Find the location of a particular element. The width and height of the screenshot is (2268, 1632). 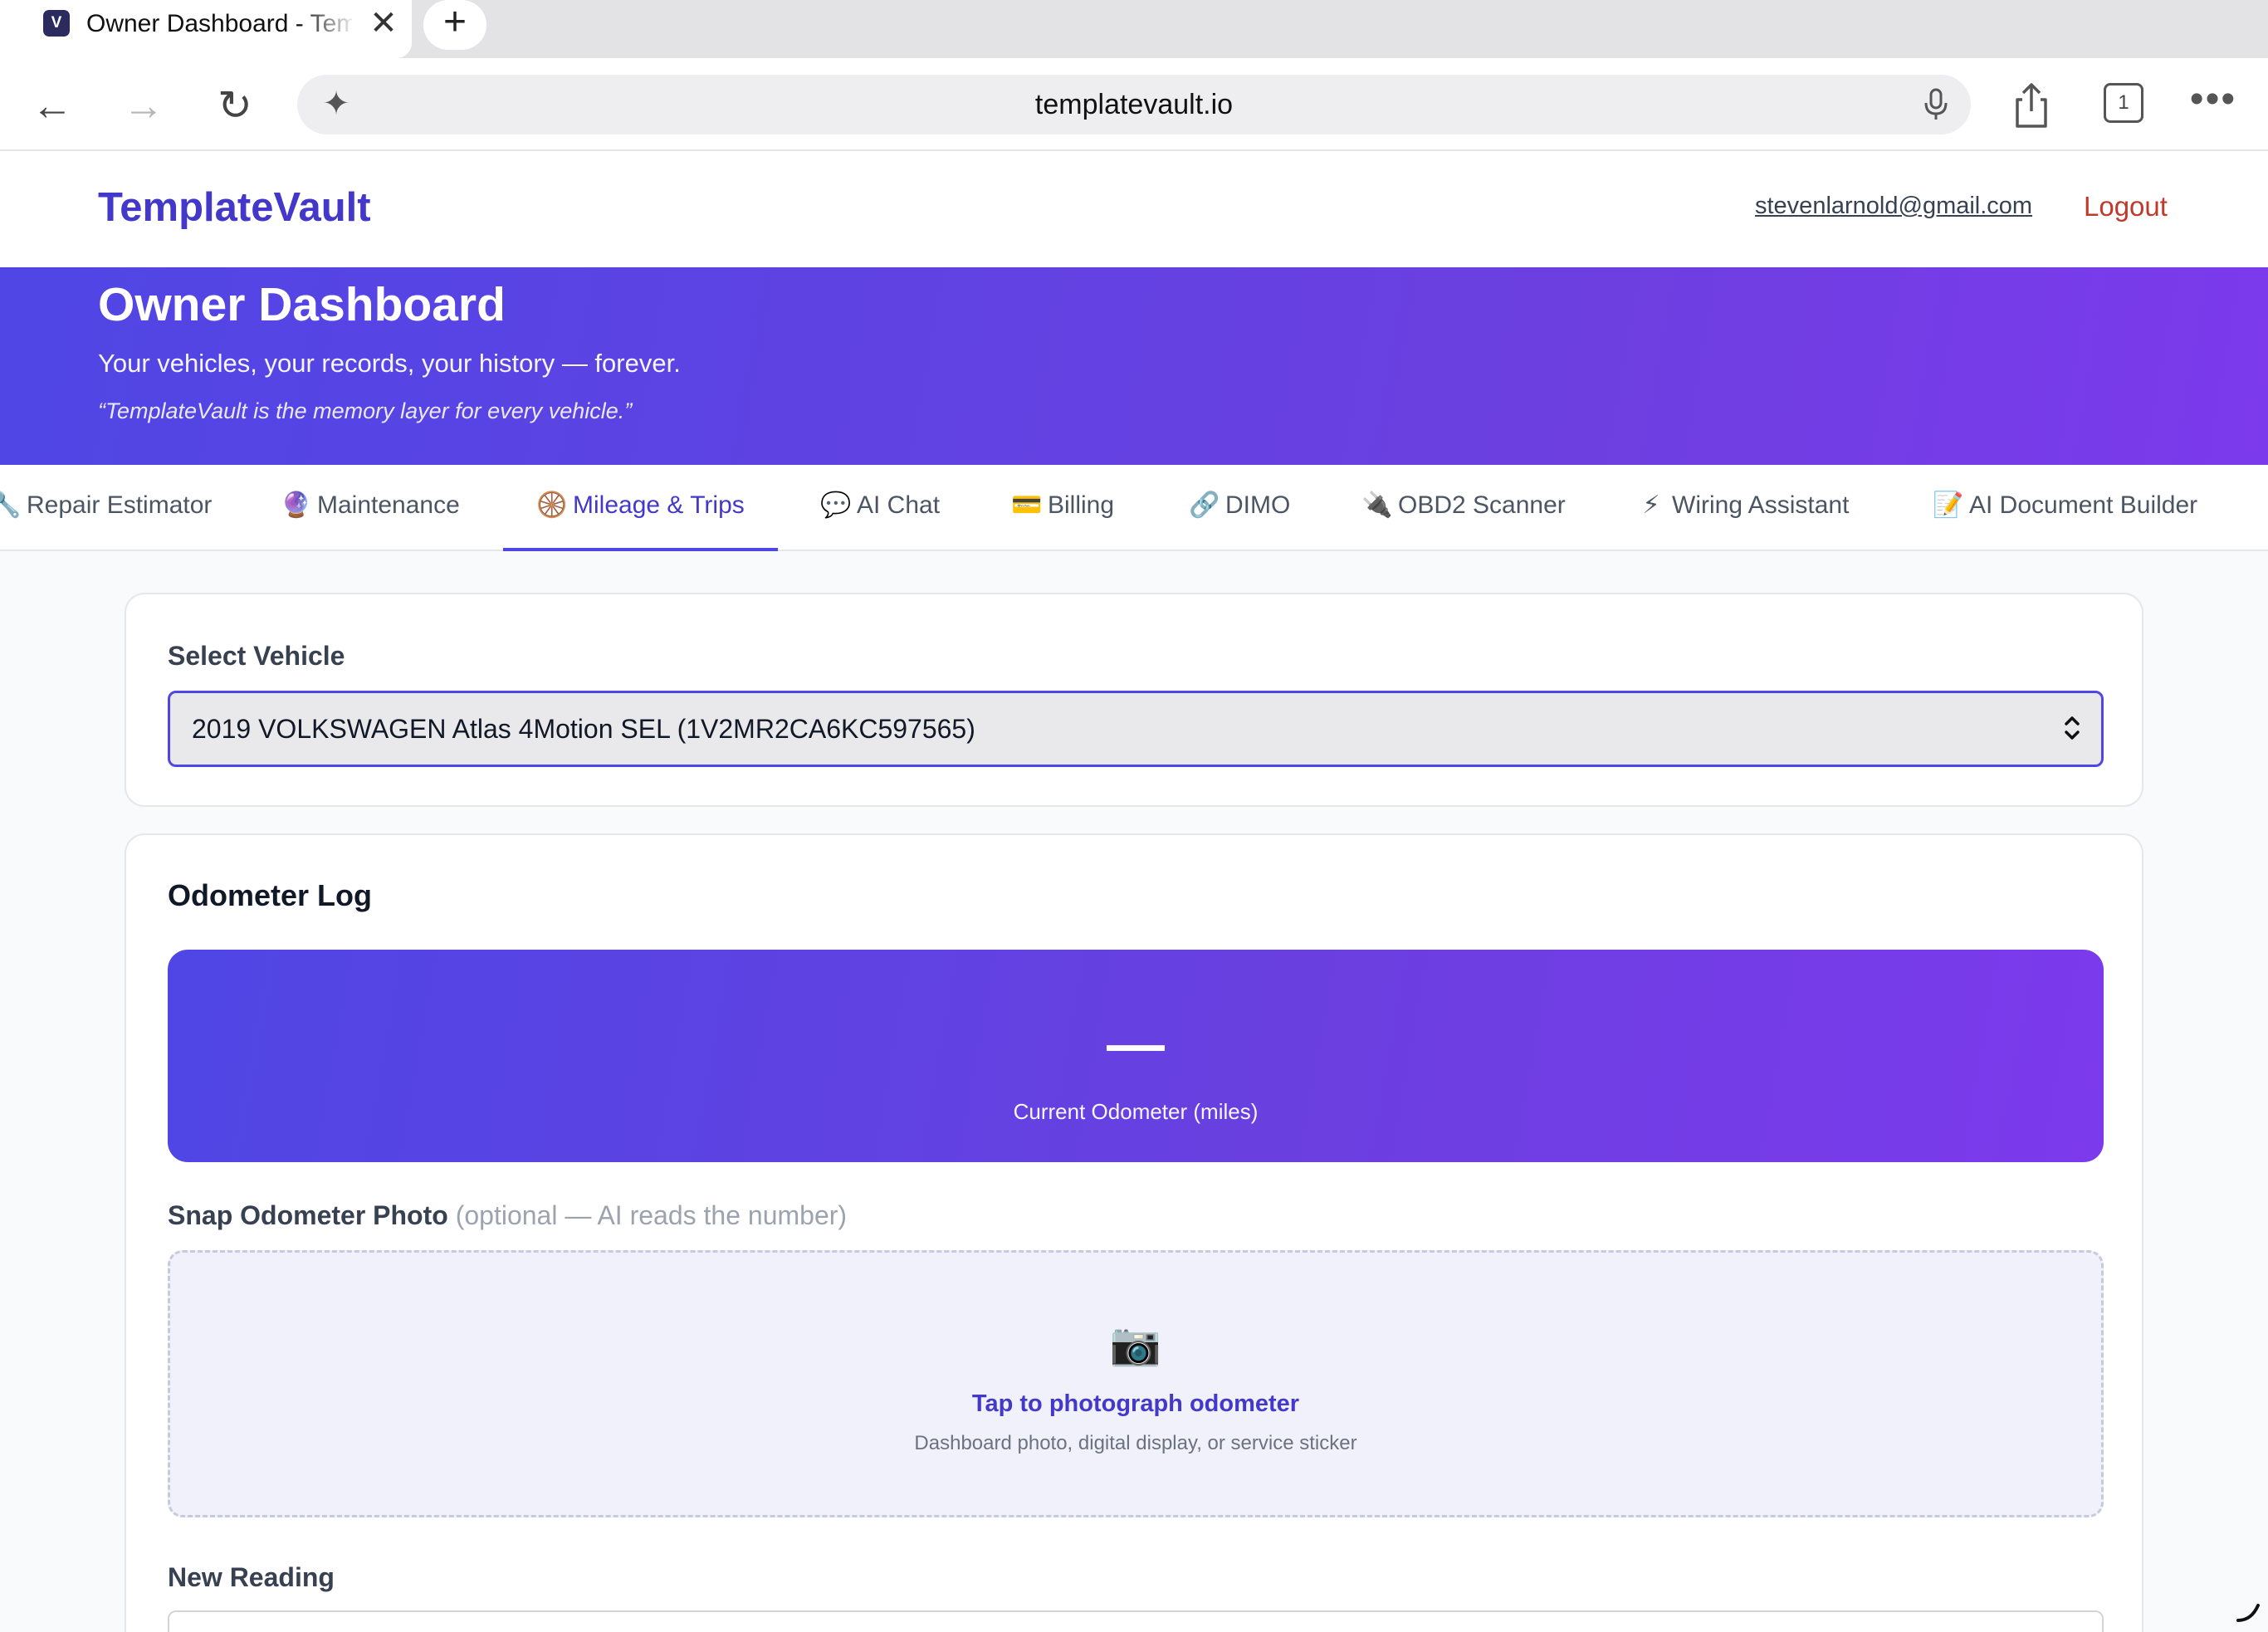

reload-icon: ↻ is located at coordinates (235, 105).